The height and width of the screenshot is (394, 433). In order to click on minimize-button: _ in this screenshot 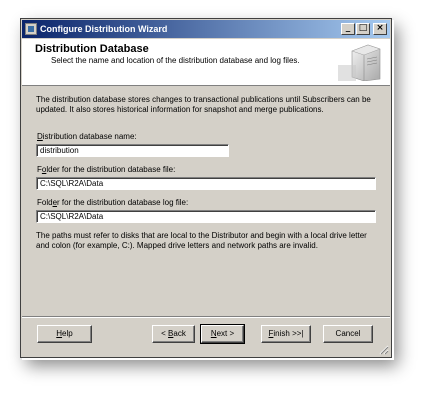, I will do `click(348, 29)`.